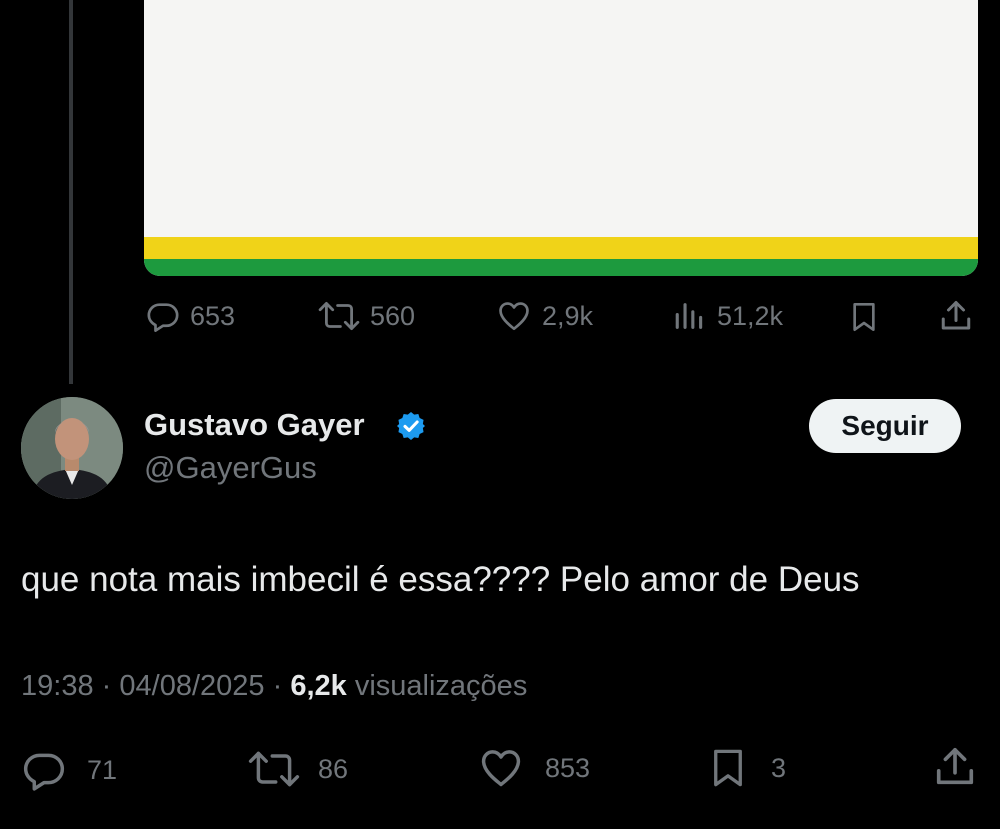 The height and width of the screenshot is (829, 1000). I want to click on retweet-count: 86, so click(333, 768).